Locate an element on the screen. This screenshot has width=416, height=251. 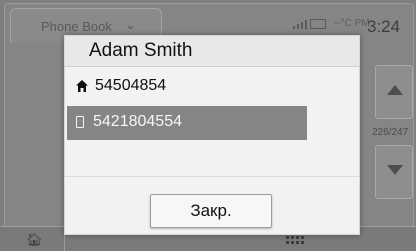
home-number: 54504854 is located at coordinates (131, 85).